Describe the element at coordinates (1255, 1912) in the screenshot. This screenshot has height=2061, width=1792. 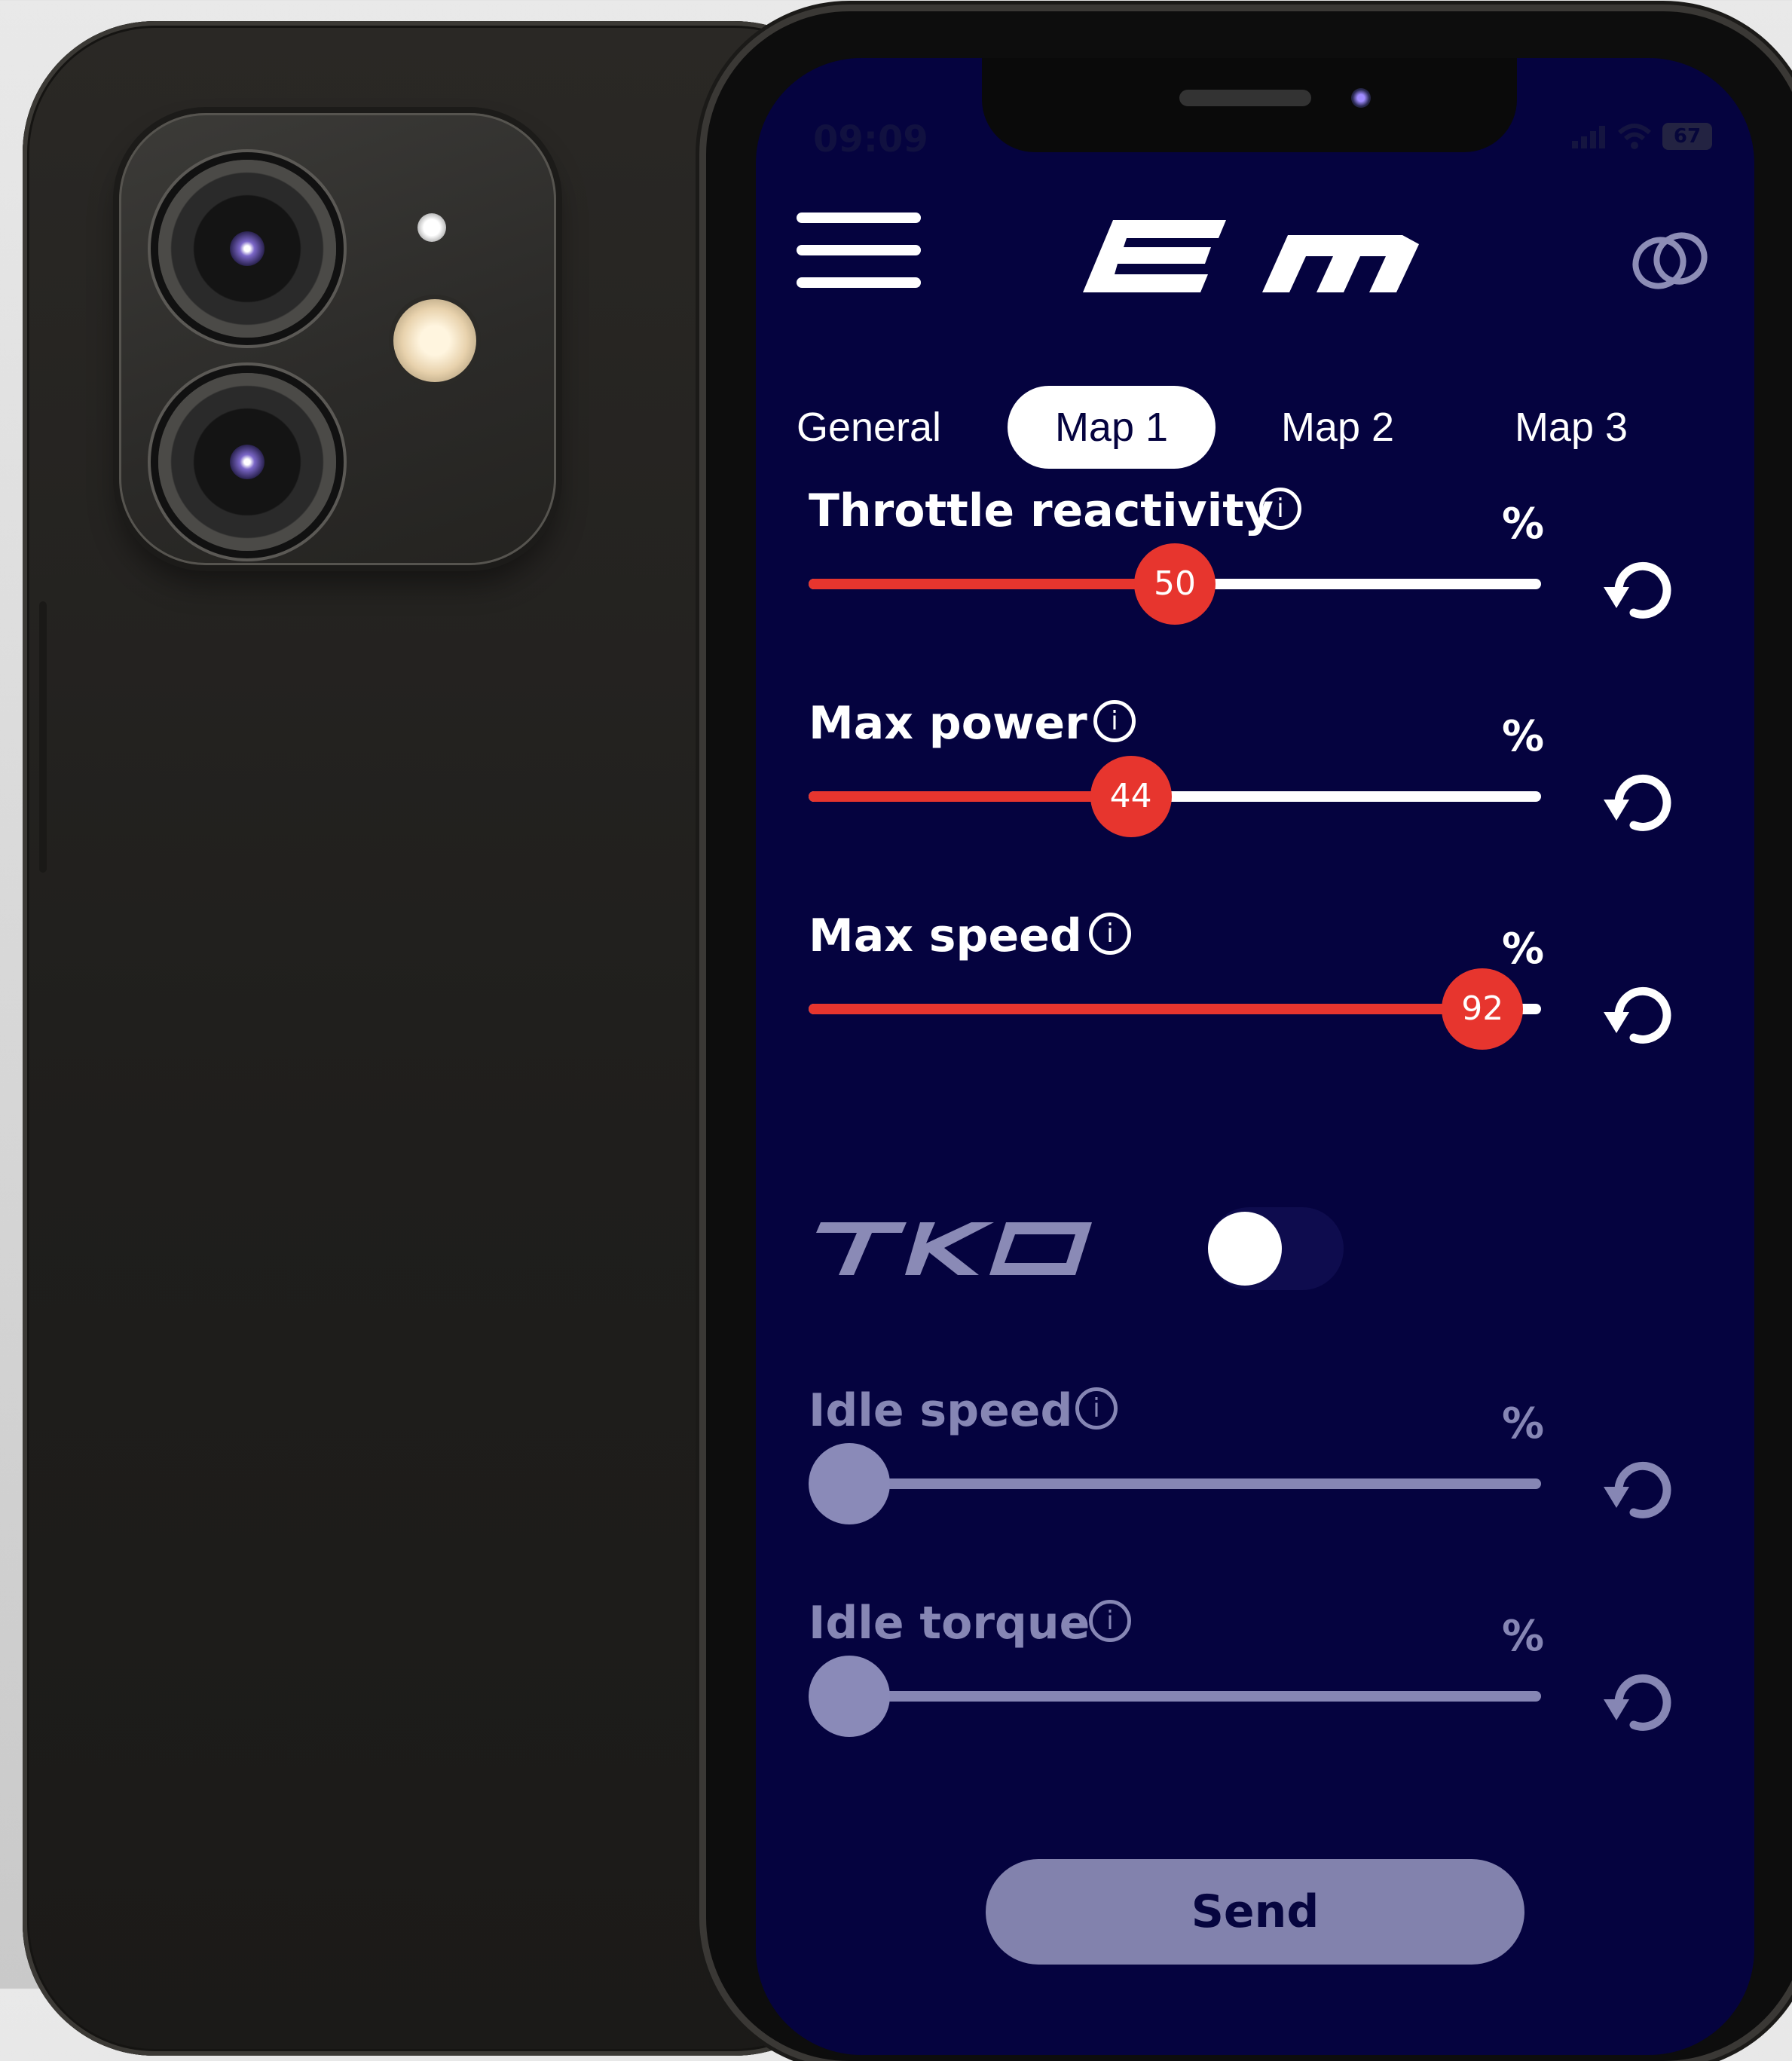
I see `send-button: Send` at that location.